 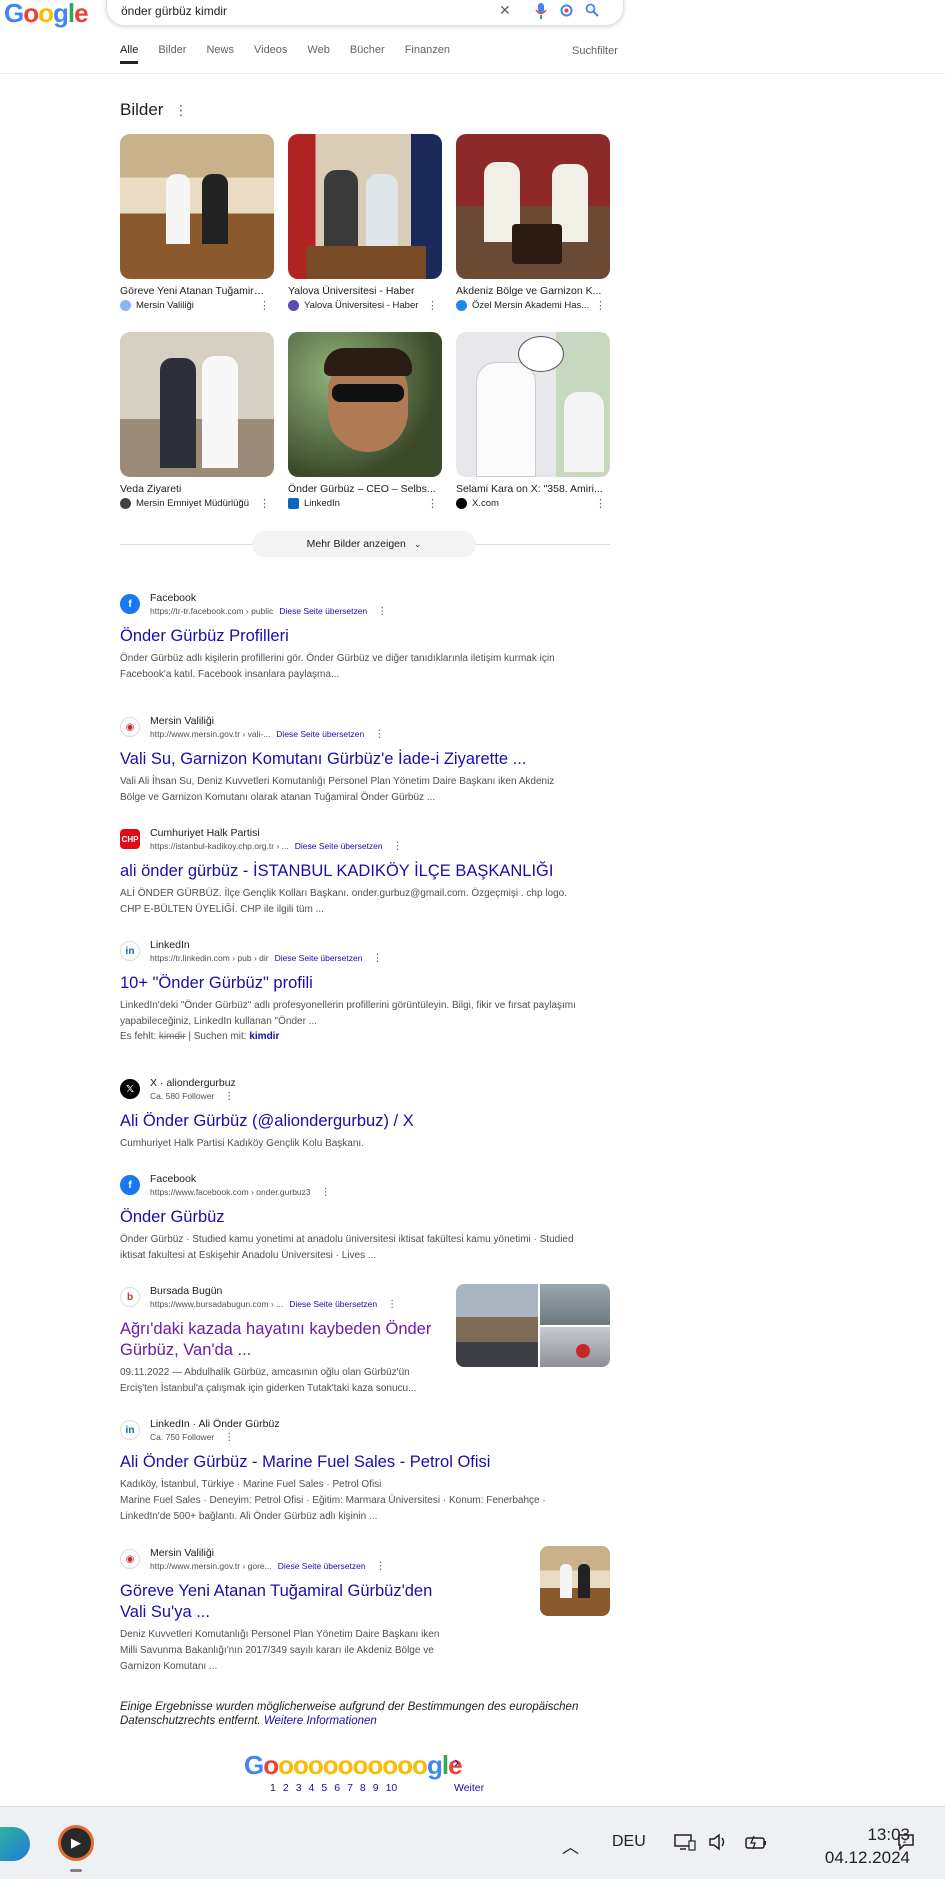 I want to click on result-title-link: Önder Gürbüz, so click(x=350, y=1217).